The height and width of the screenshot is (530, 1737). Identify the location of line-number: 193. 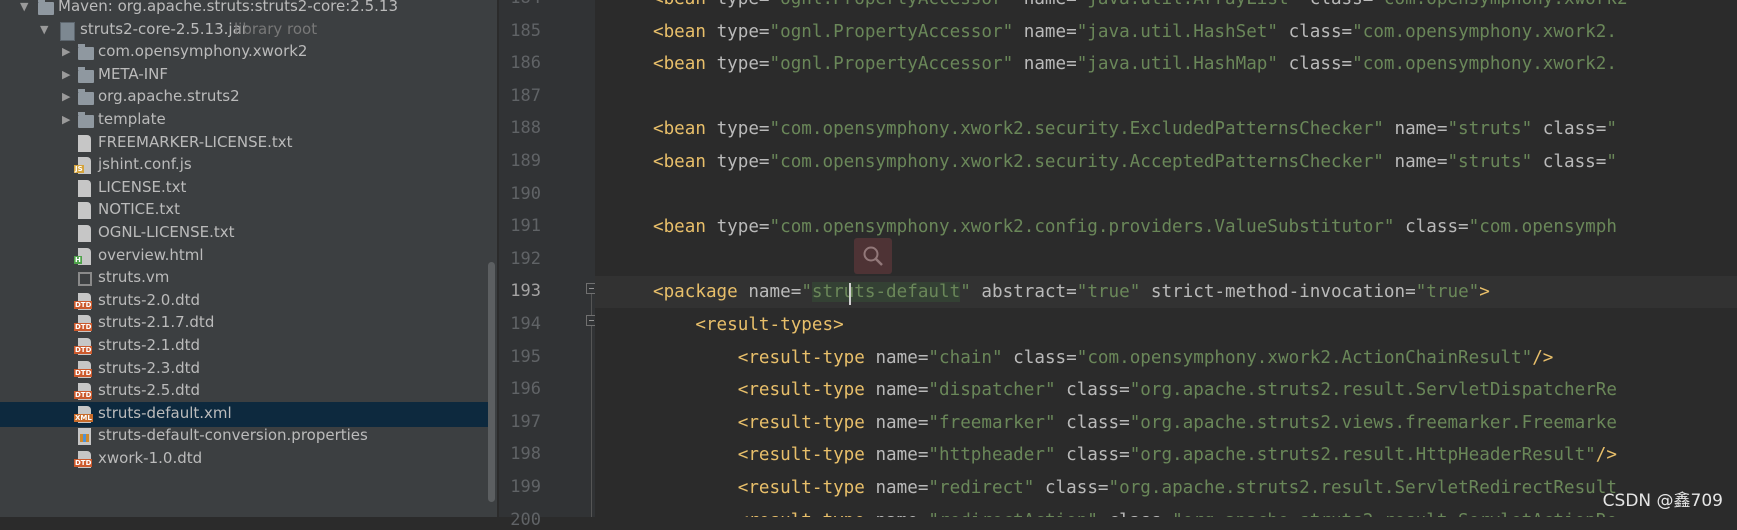
(525, 291).